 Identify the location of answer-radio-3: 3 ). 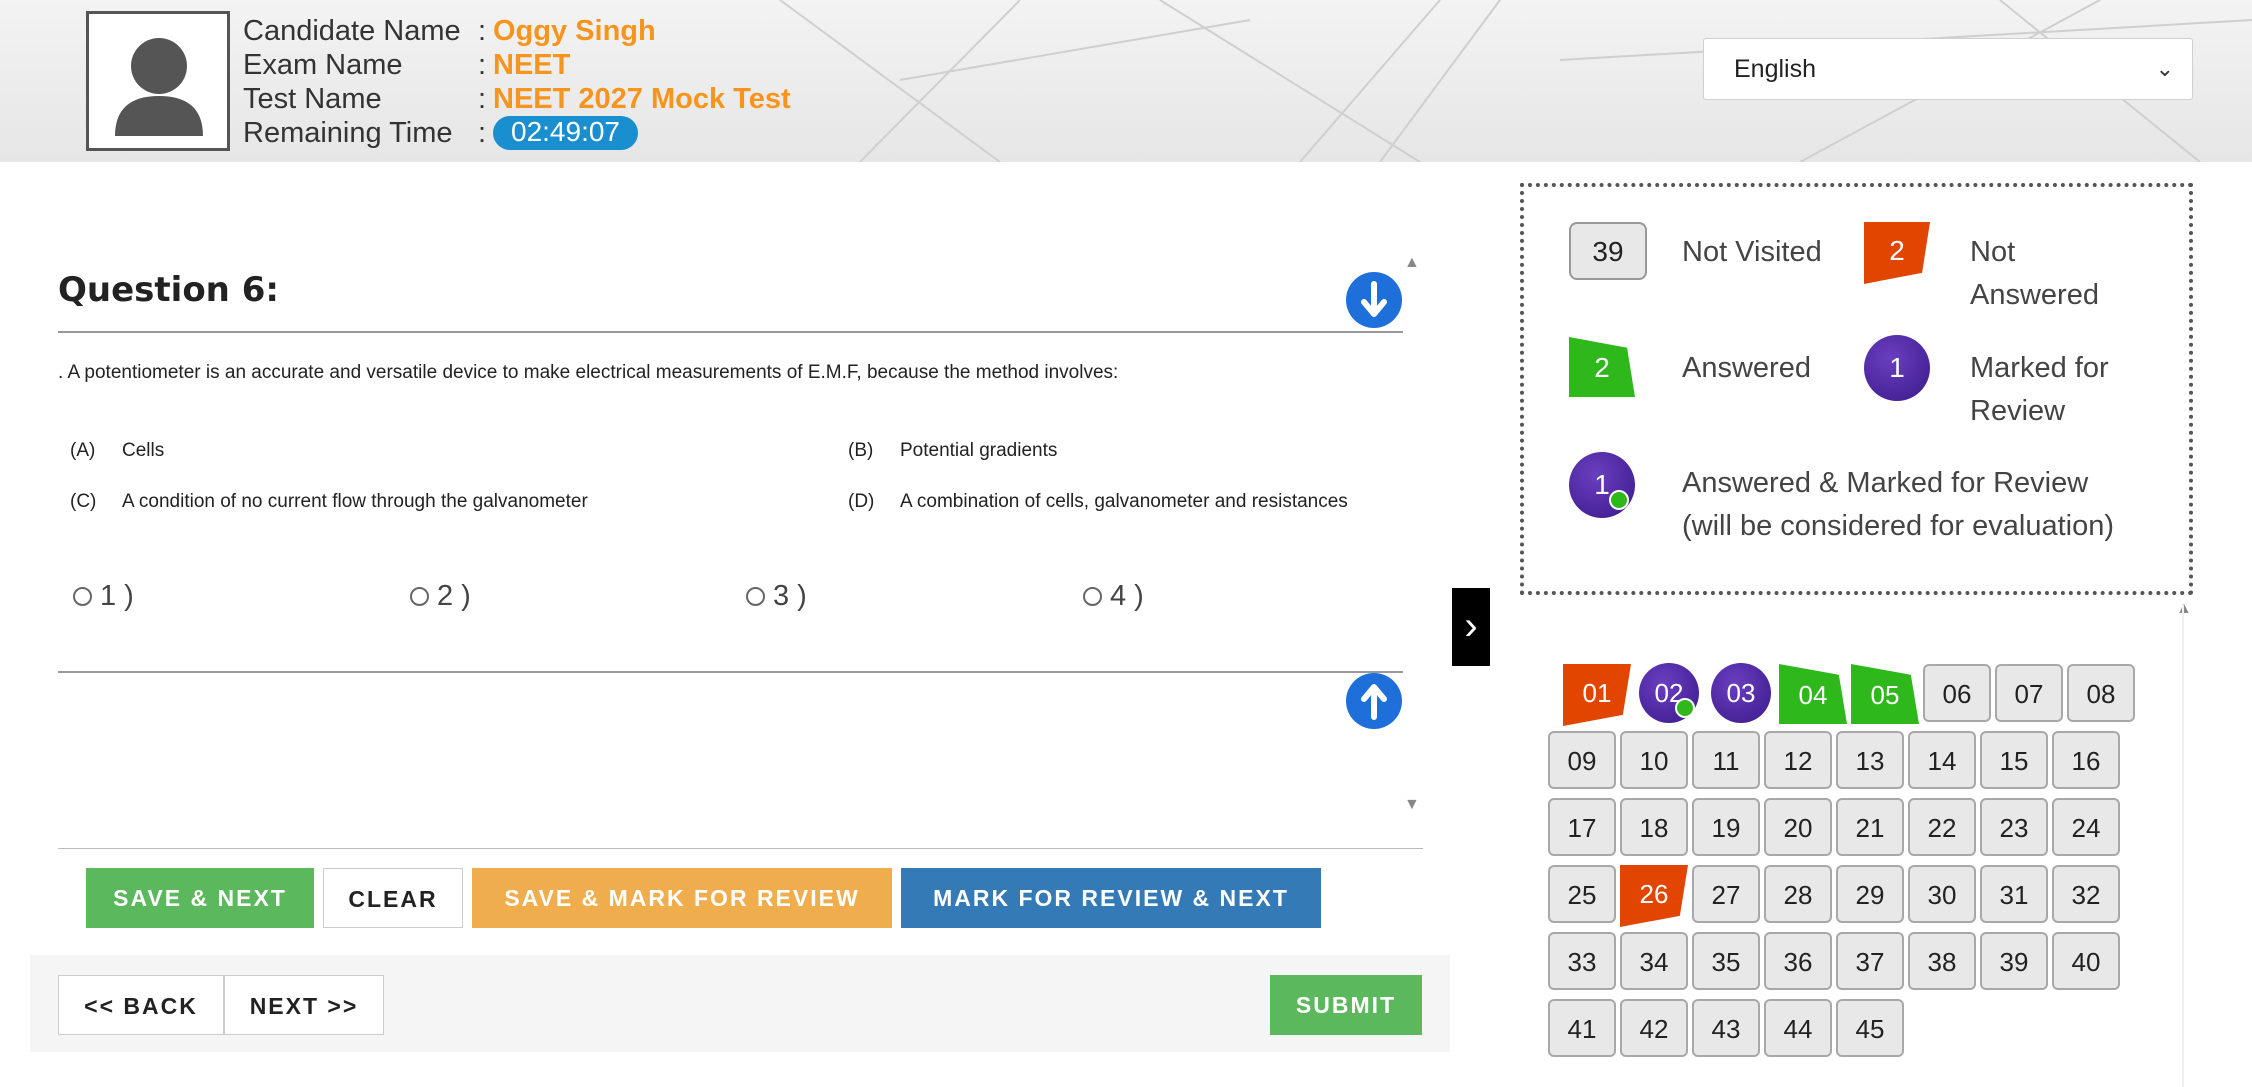
(776, 596).